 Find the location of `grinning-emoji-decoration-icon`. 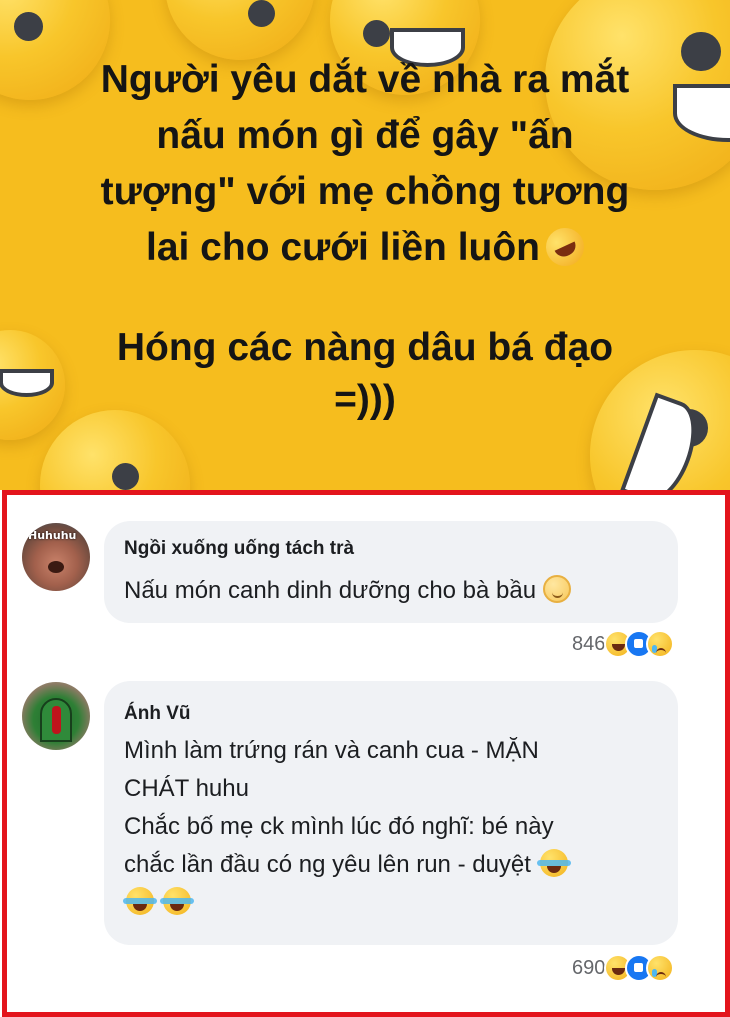

grinning-emoji-decoration-icon is located at coordinates (240, 30).